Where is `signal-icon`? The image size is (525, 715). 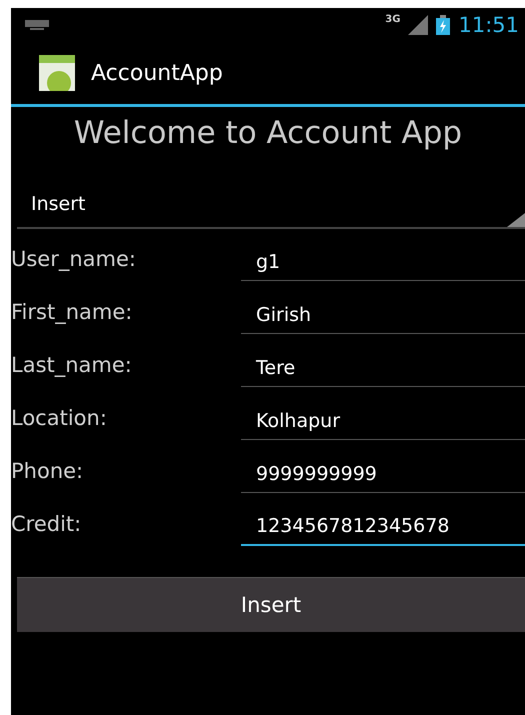
signal-icon is located at coordinates (418, 25).